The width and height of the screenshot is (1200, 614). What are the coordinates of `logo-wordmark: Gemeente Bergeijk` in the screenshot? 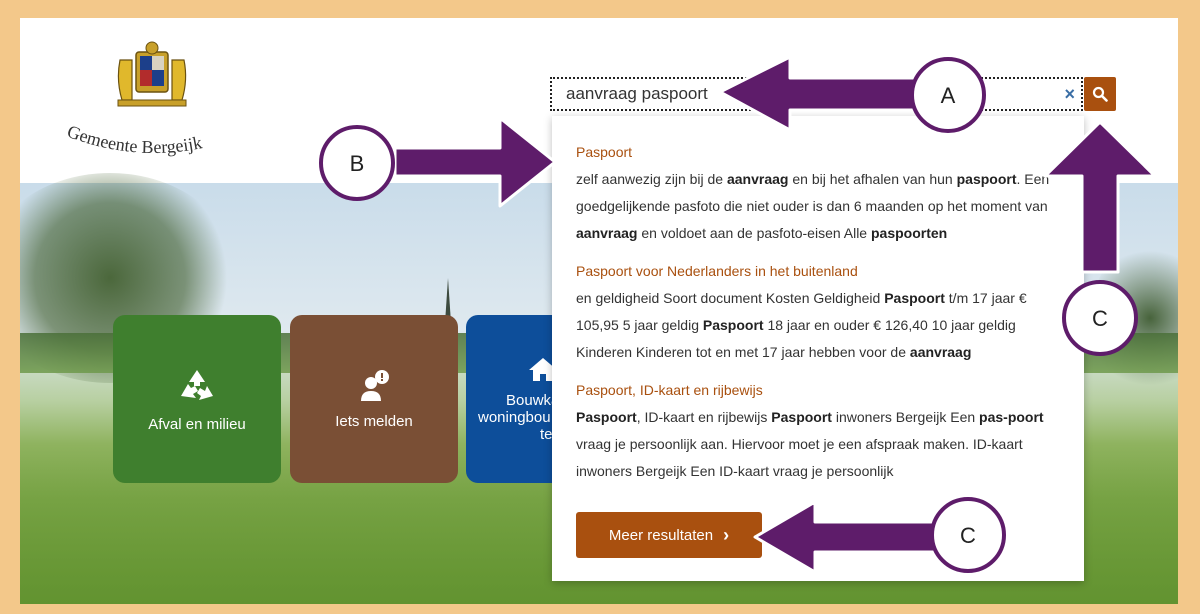 It's located at (134, 139).